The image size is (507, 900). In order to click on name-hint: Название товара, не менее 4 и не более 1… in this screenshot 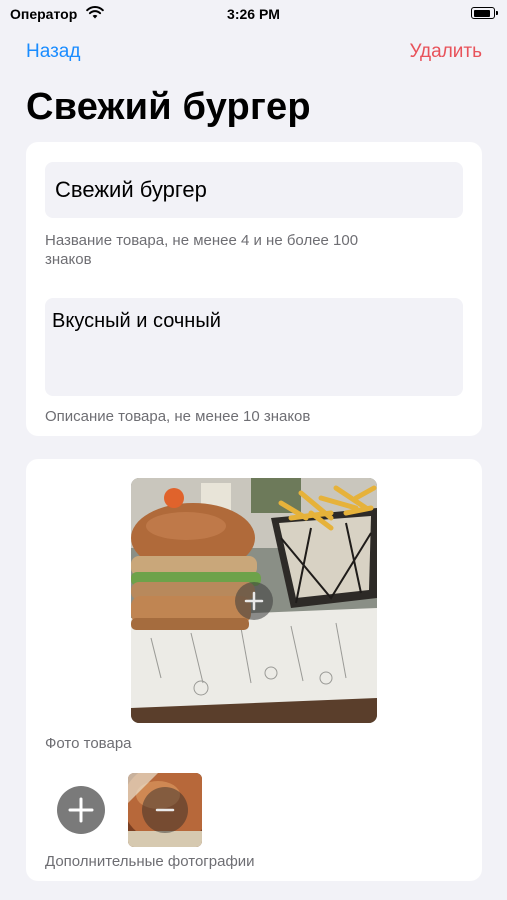, I will do `click(202, 250)`.